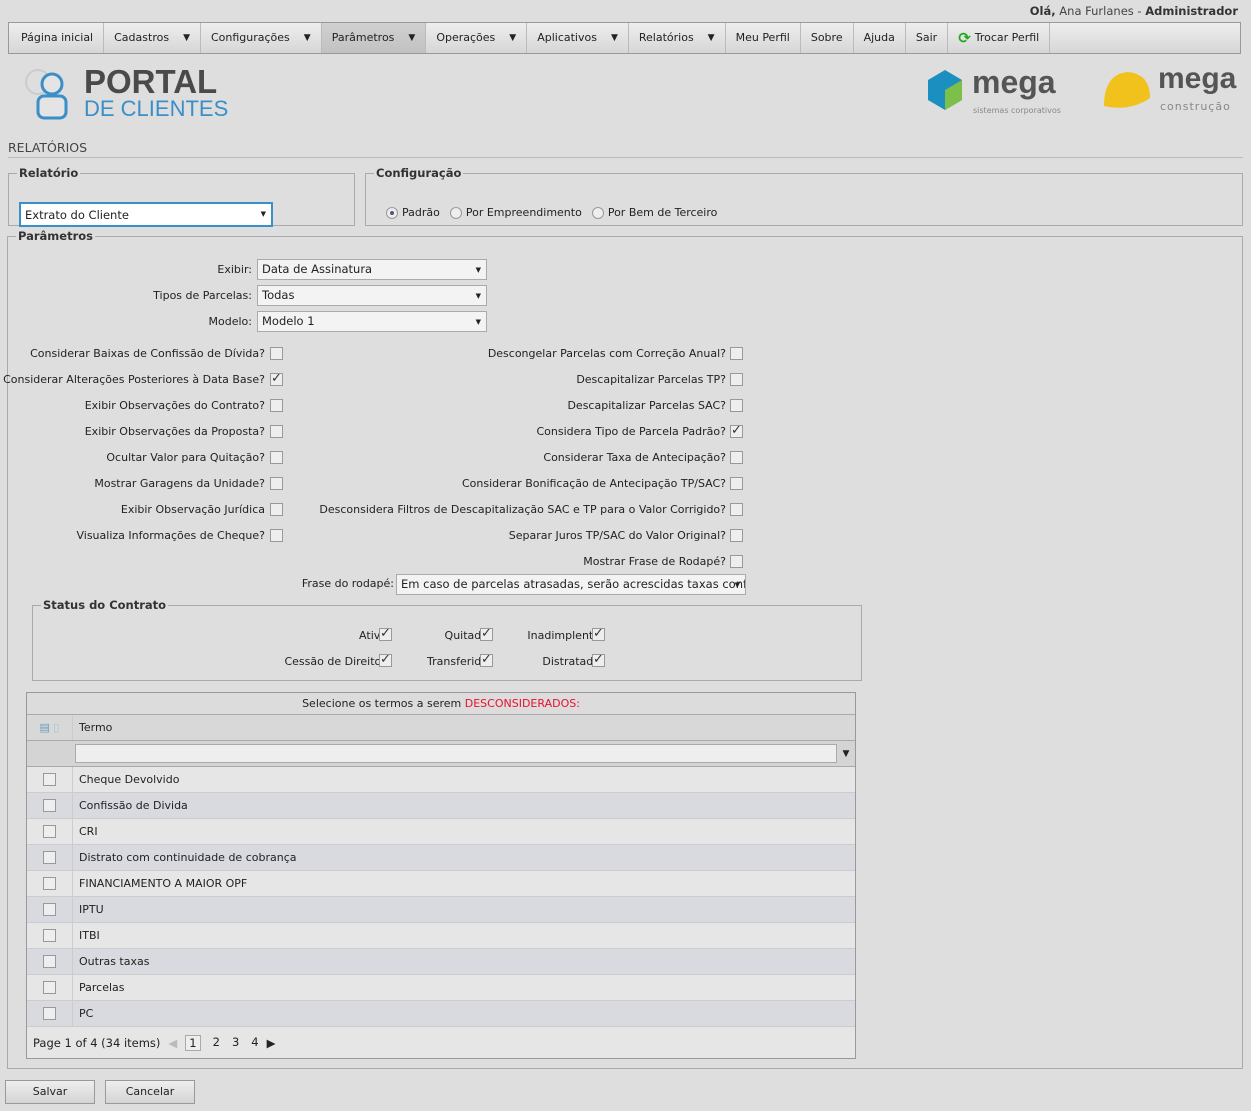  I want to click on select-all-icons: ▤ ▯, so click(50, 727).